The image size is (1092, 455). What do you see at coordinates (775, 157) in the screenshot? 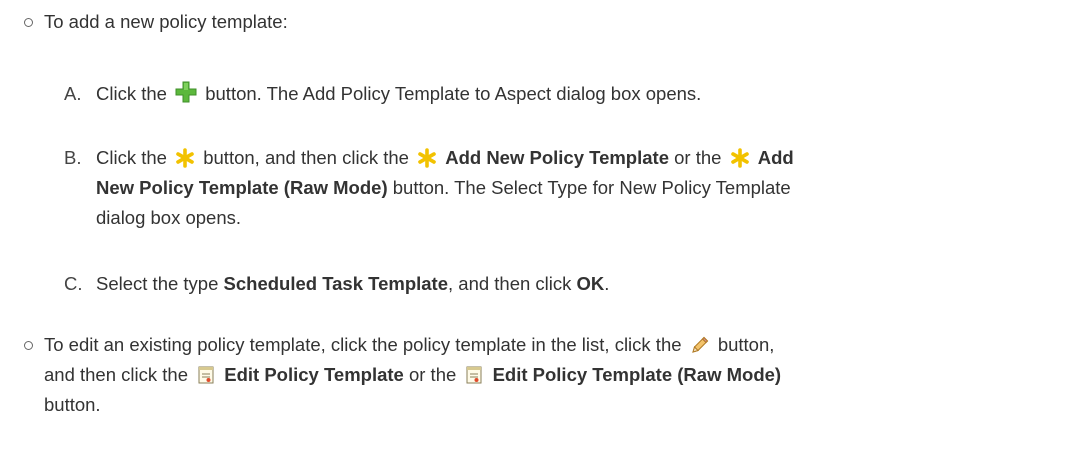
I see `add-new-policy-template-raw-label: Add` at bounding box center [775, 157].